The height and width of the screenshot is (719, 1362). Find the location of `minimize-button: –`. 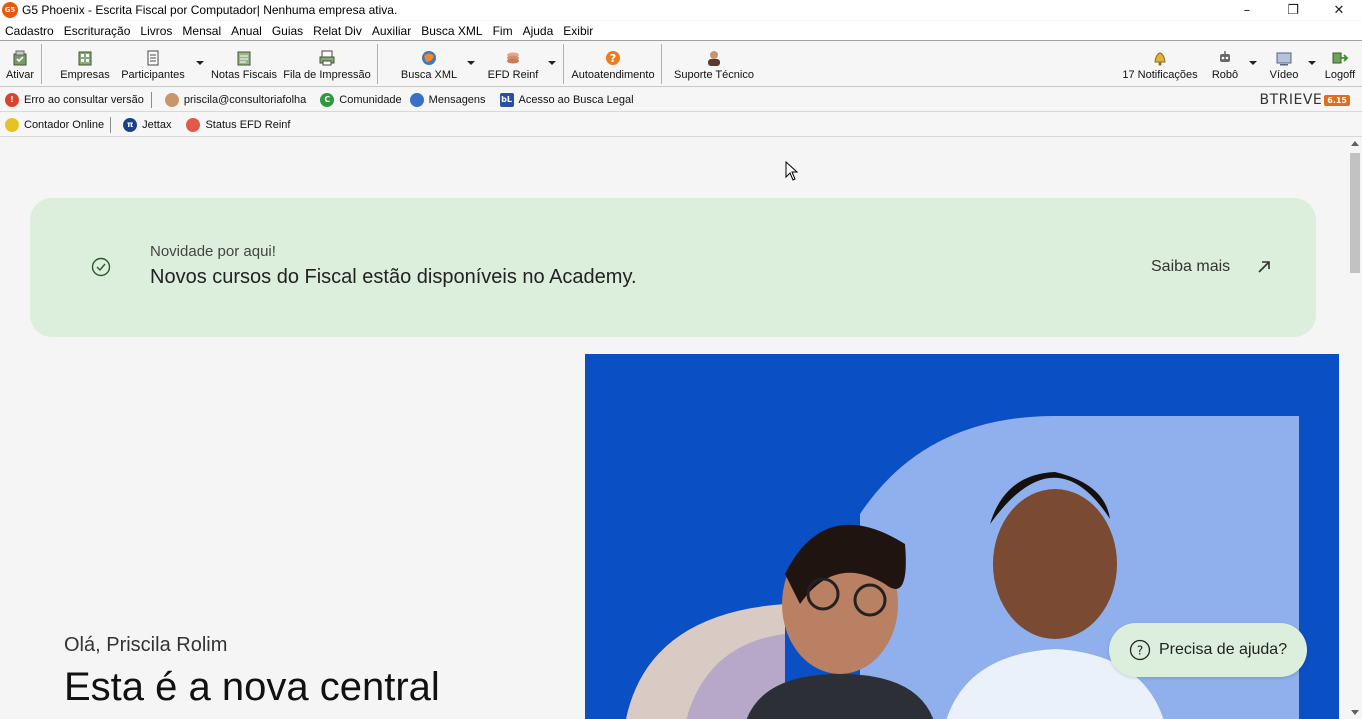

minimize-button: – is located at coordinates (1247, 10).